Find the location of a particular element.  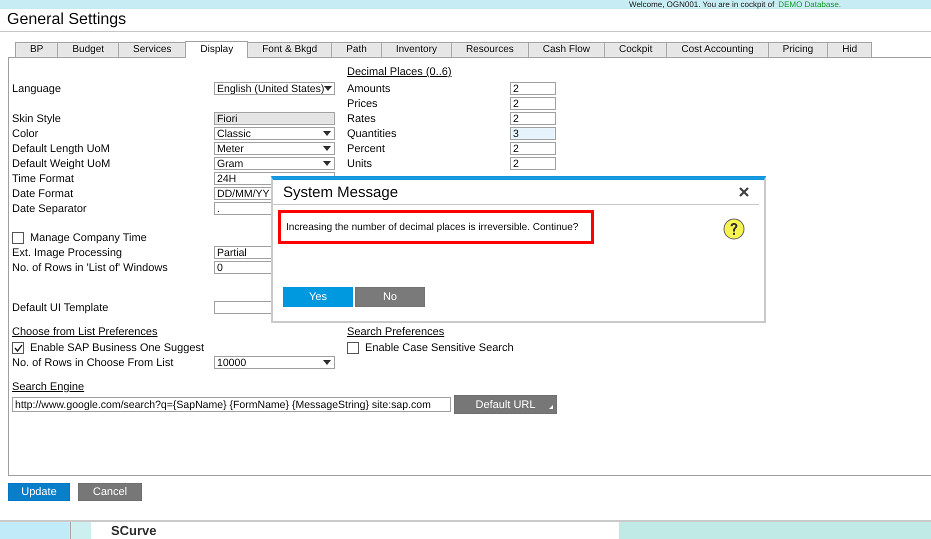

dialog-title: System Message is located at coordinates (340, 192).